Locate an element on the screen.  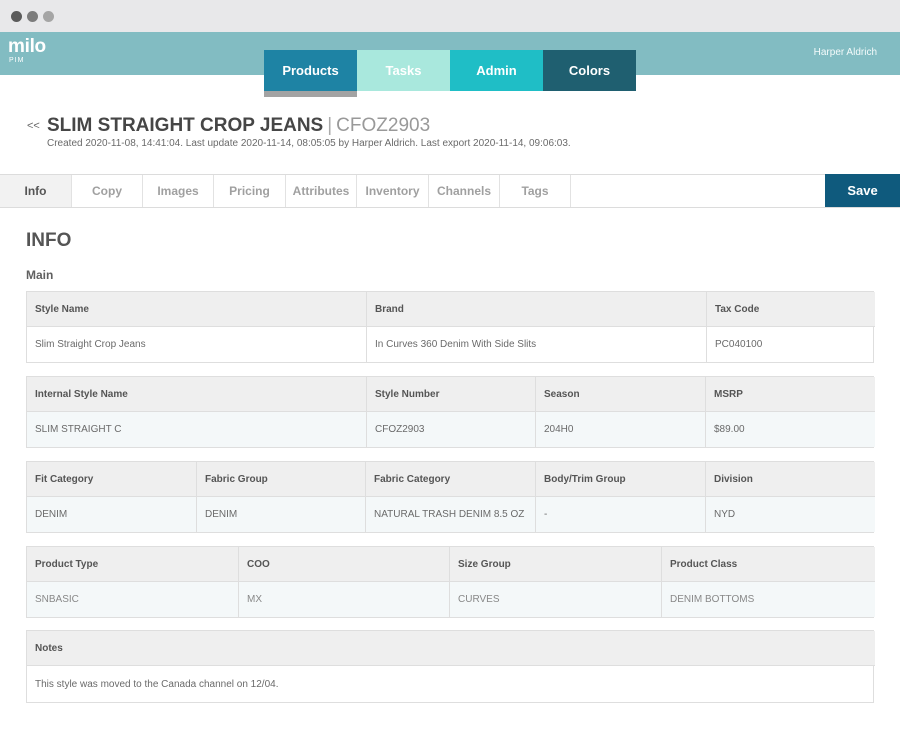
app-logo: milo PIM is located at coordinates (27, 51).